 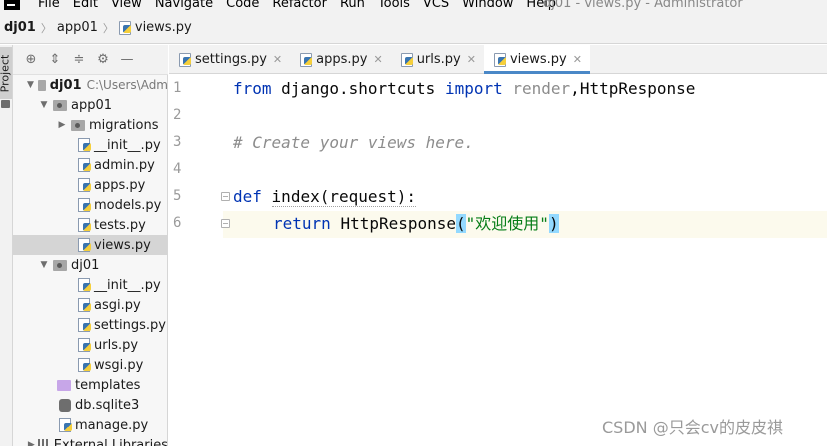 What do you see at coordinates (60, 265) in the screenshot?
I see `package-folder-icon` at bounding box center [60, 265].